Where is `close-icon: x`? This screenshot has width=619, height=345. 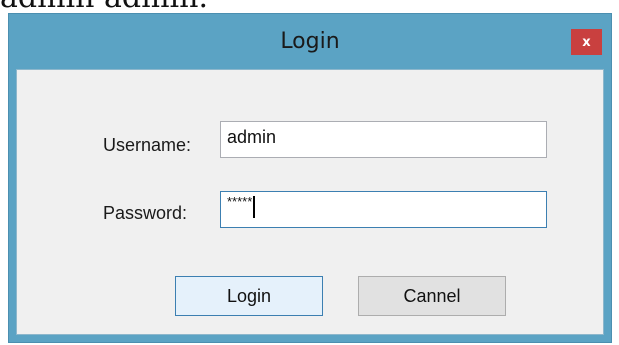 close-icon: x is located at coordinates (586, 42).